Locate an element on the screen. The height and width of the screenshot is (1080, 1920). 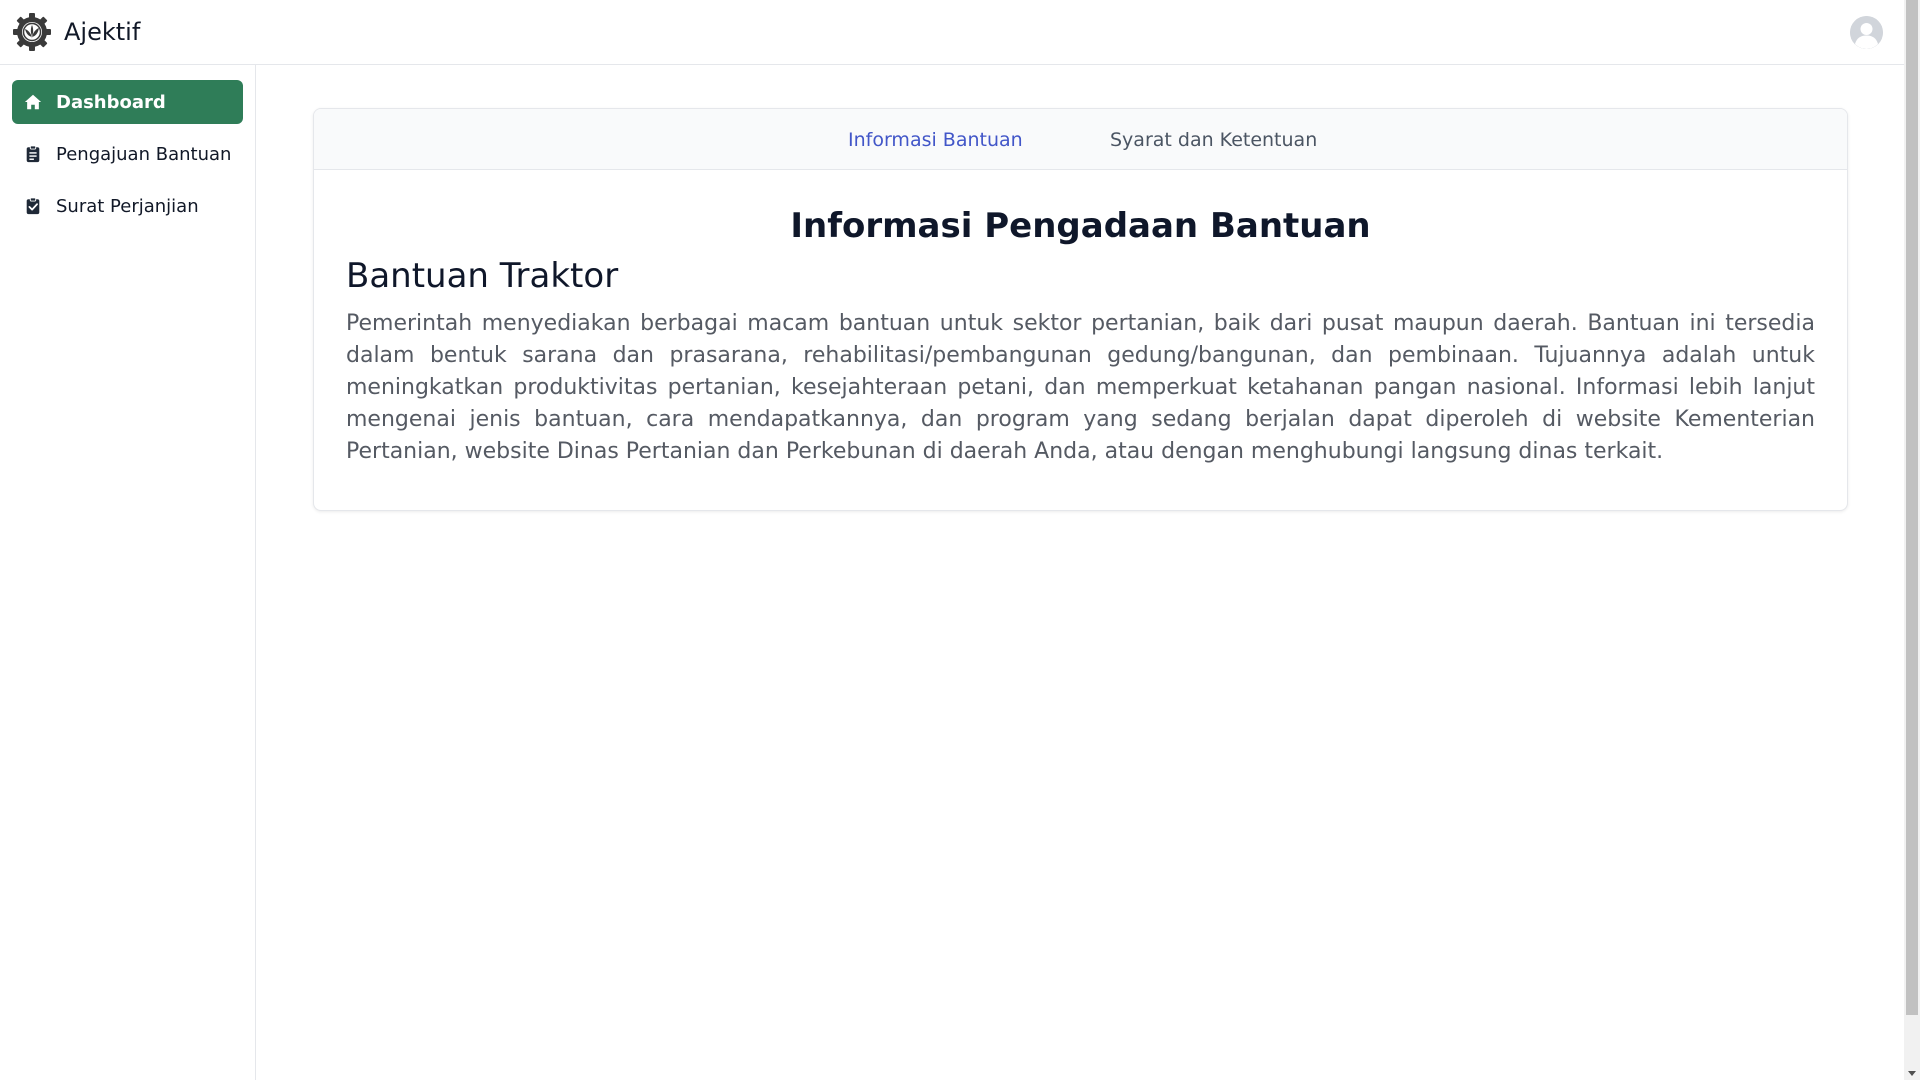
sidebar-item-label: Surat Perjanjian is located at coordinates (127, 206).